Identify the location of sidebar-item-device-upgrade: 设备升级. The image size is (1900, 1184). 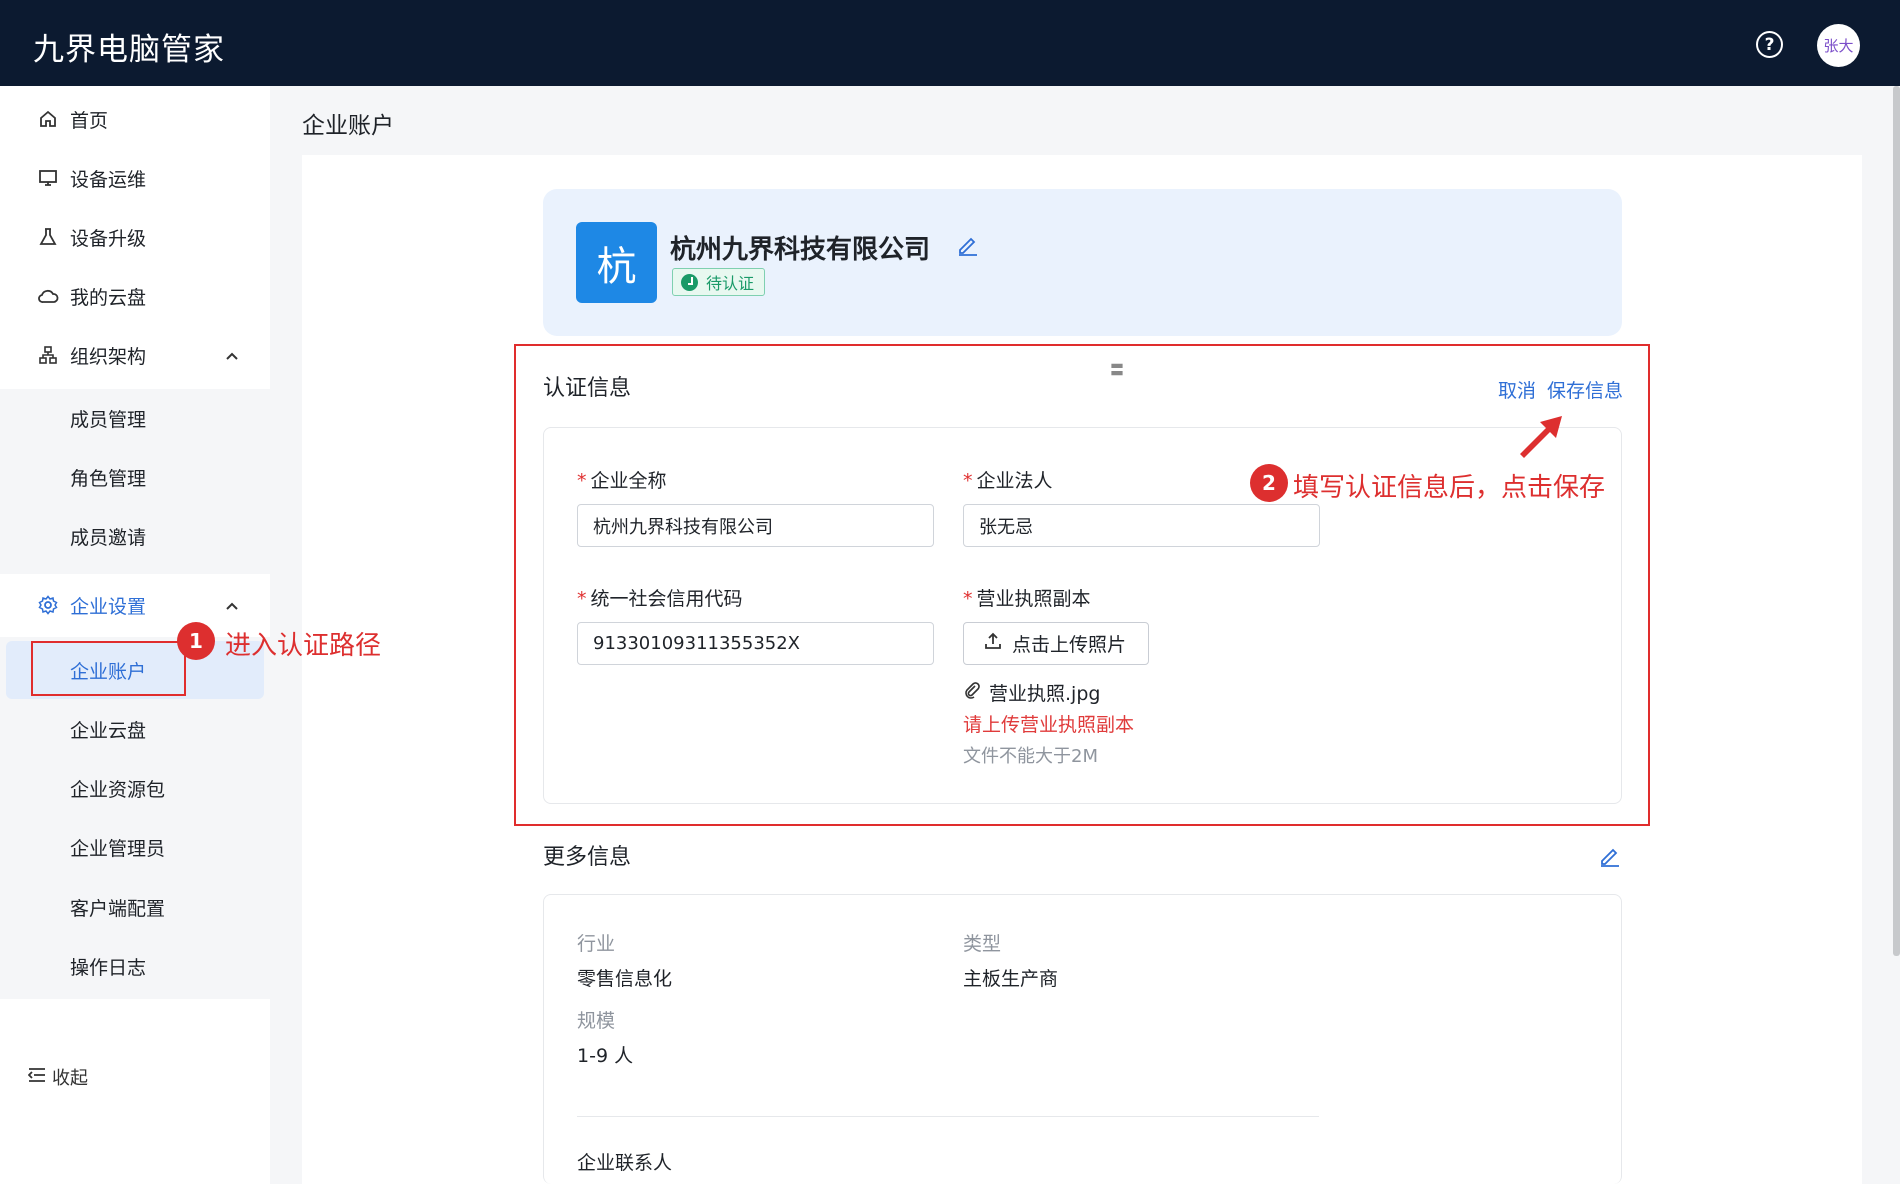
(135, 237).